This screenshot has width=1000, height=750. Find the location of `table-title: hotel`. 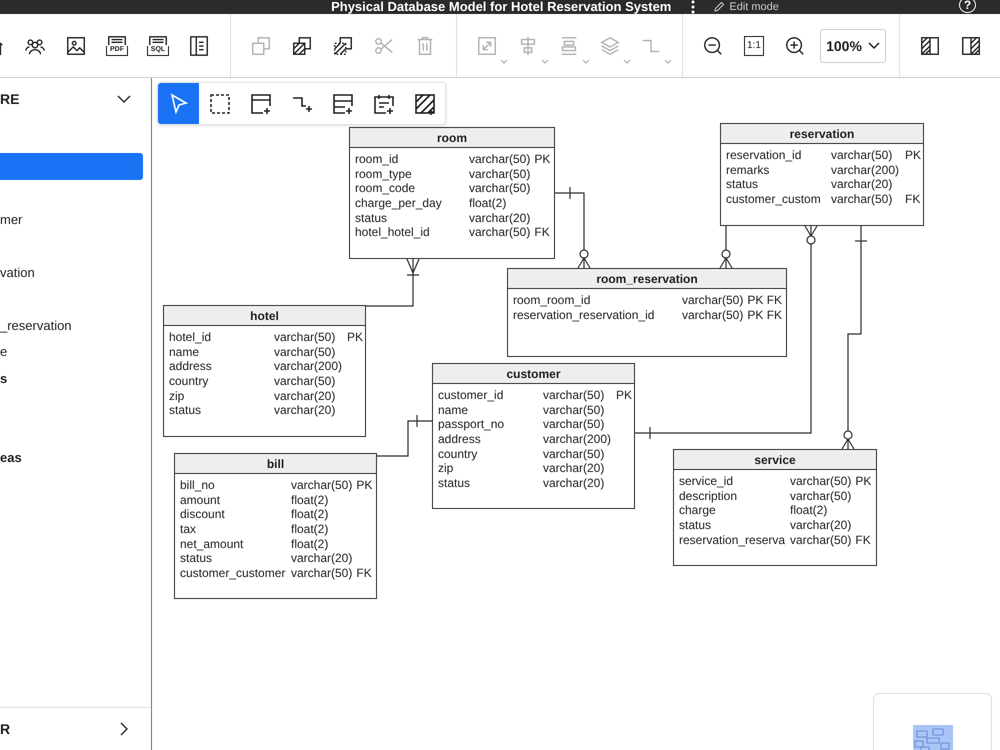

table-title: hotel is located at coordinates (264, 316).